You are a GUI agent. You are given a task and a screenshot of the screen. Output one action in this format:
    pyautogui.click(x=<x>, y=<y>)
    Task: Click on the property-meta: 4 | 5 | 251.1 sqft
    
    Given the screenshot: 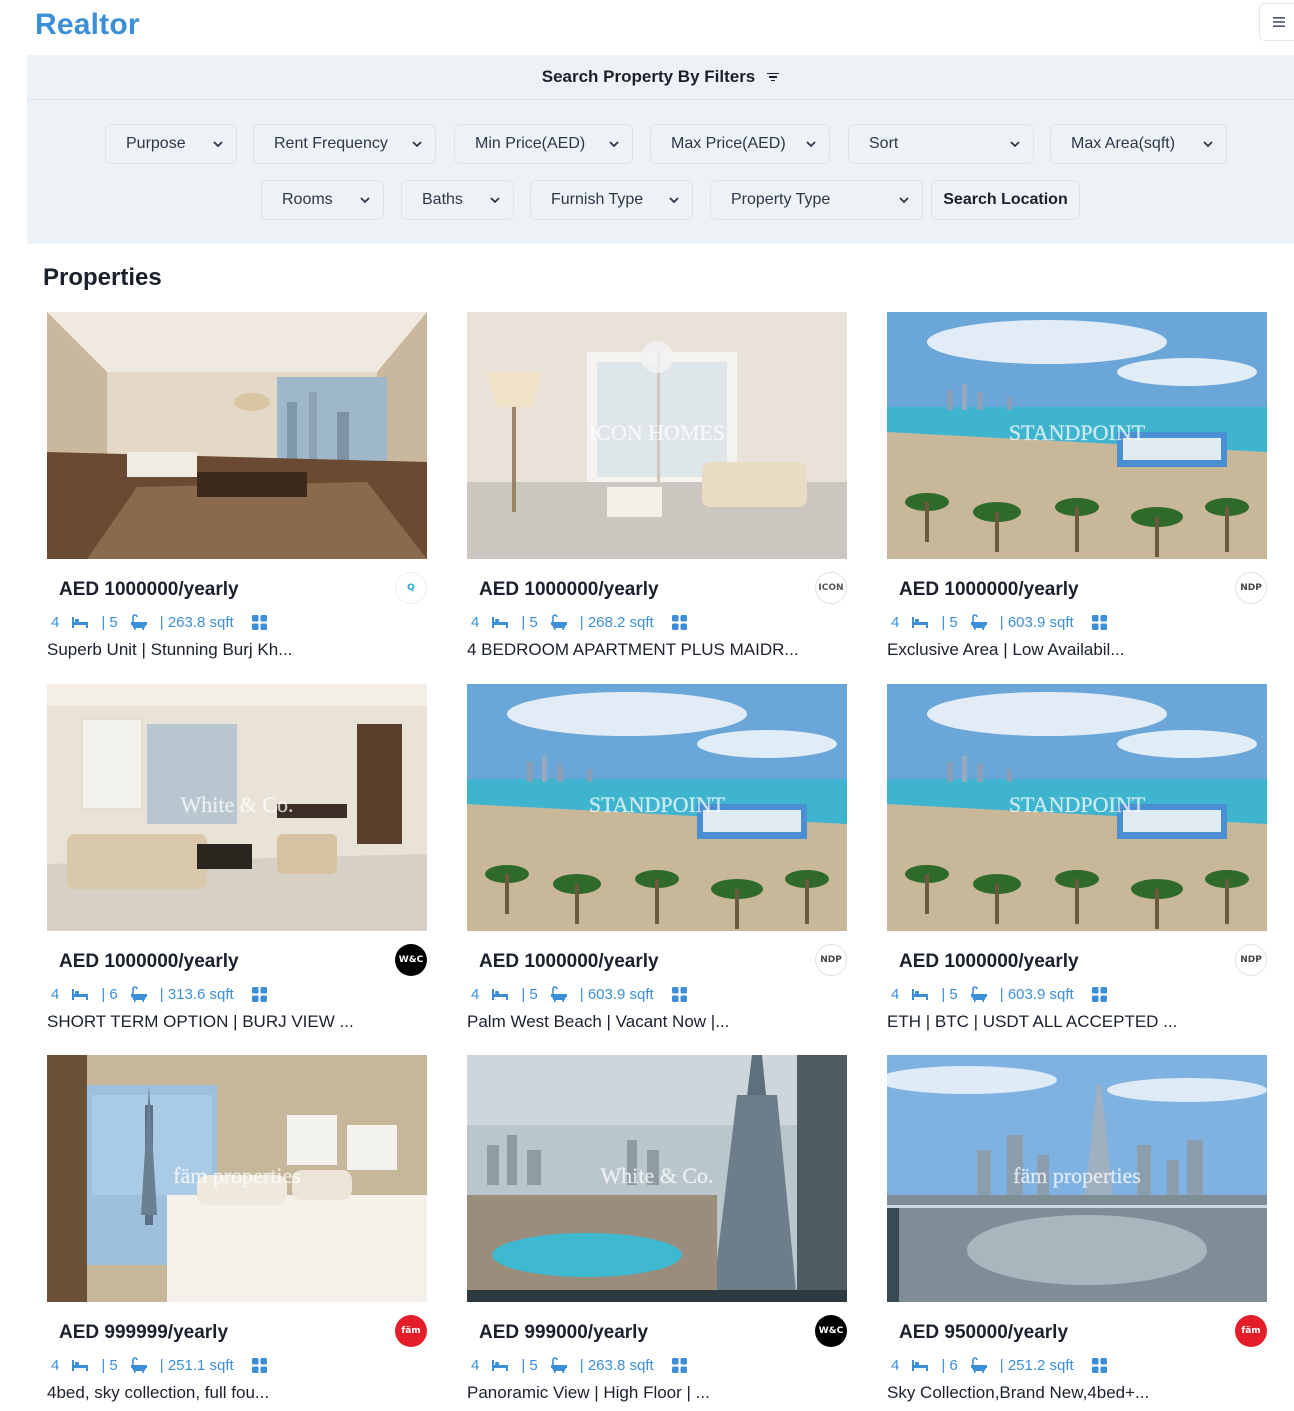 What is the action you would take?
    pyautogui.click(x=159, y=1365)
    